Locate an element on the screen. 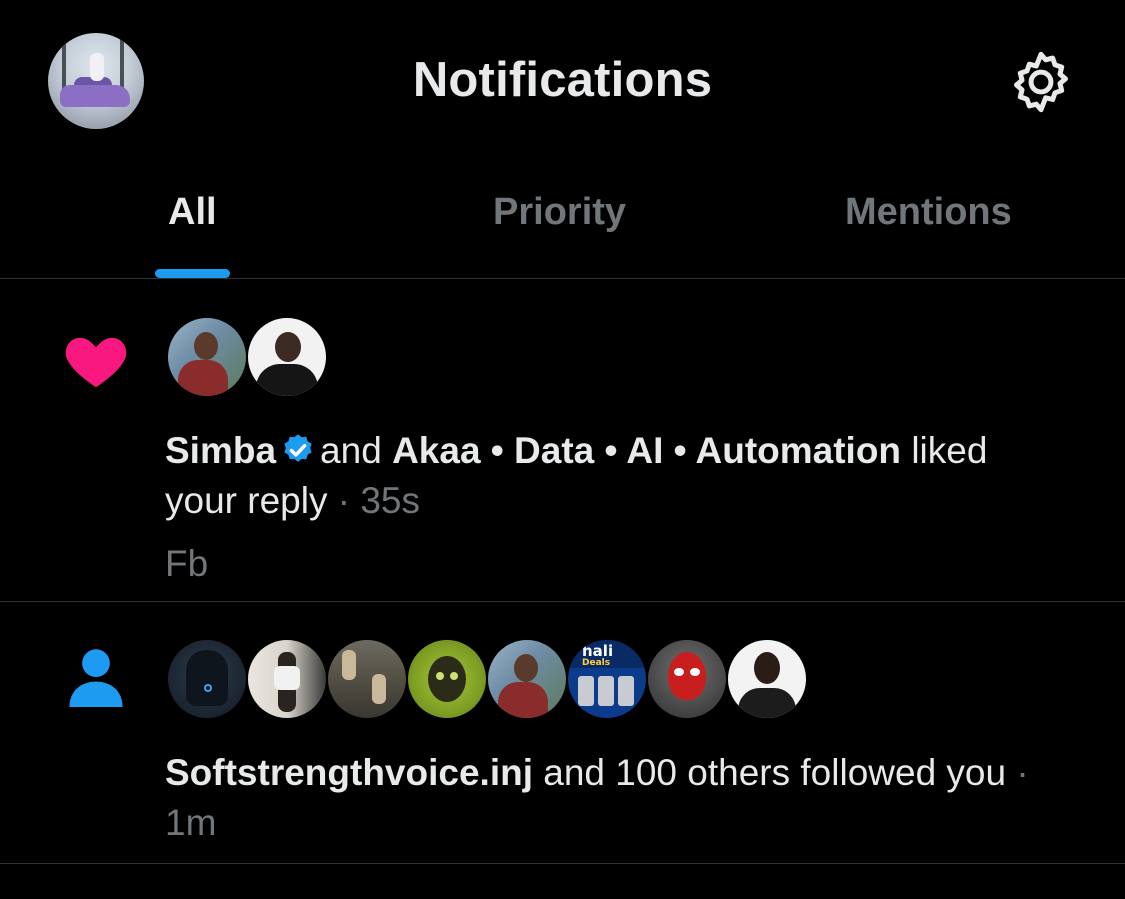 Image resolution: width=1125 pixels, height=899 pixels. connector-text: and is located at coordinates (351, 450).